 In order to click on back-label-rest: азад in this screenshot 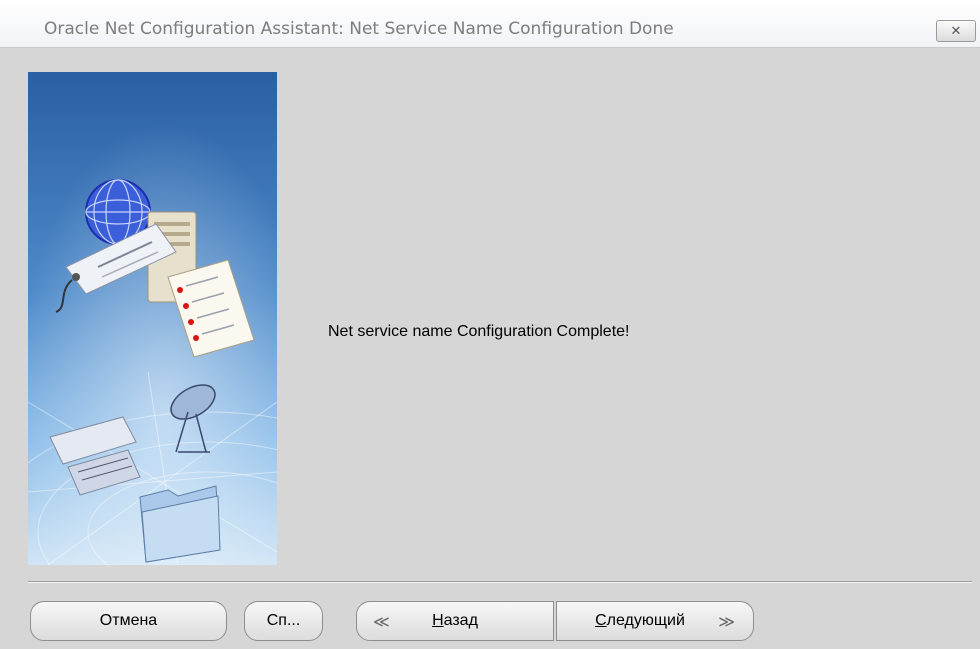, I will do `click(460, 620)`.